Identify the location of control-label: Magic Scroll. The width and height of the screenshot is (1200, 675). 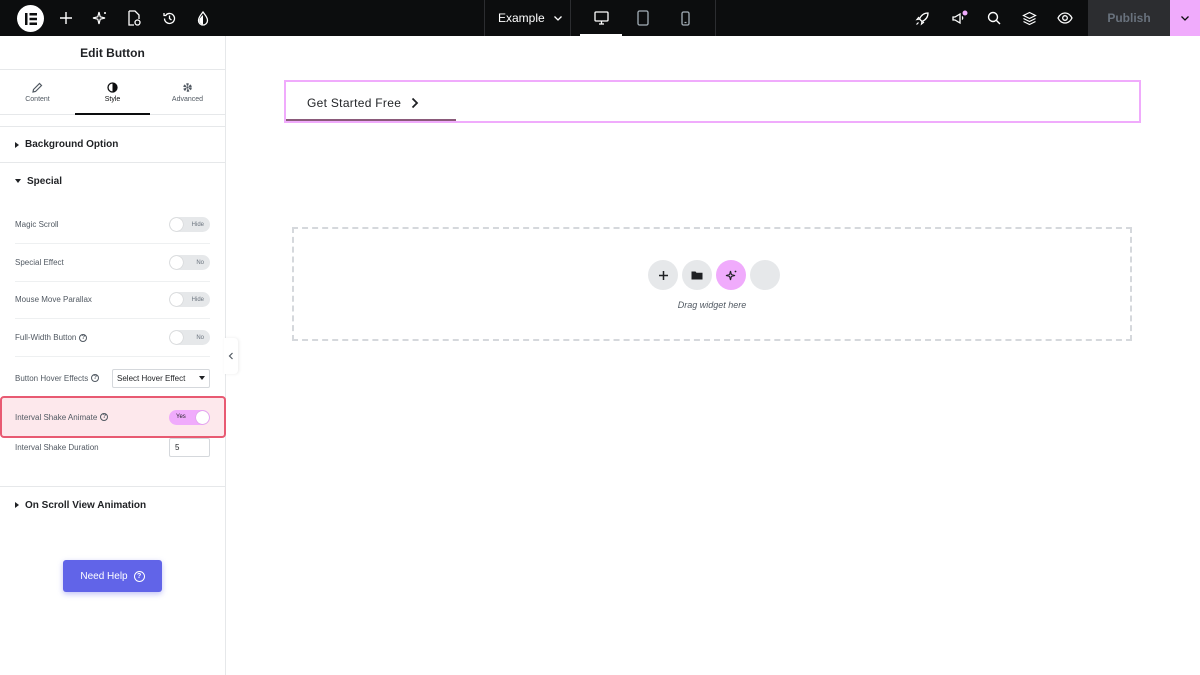
(37, 224).